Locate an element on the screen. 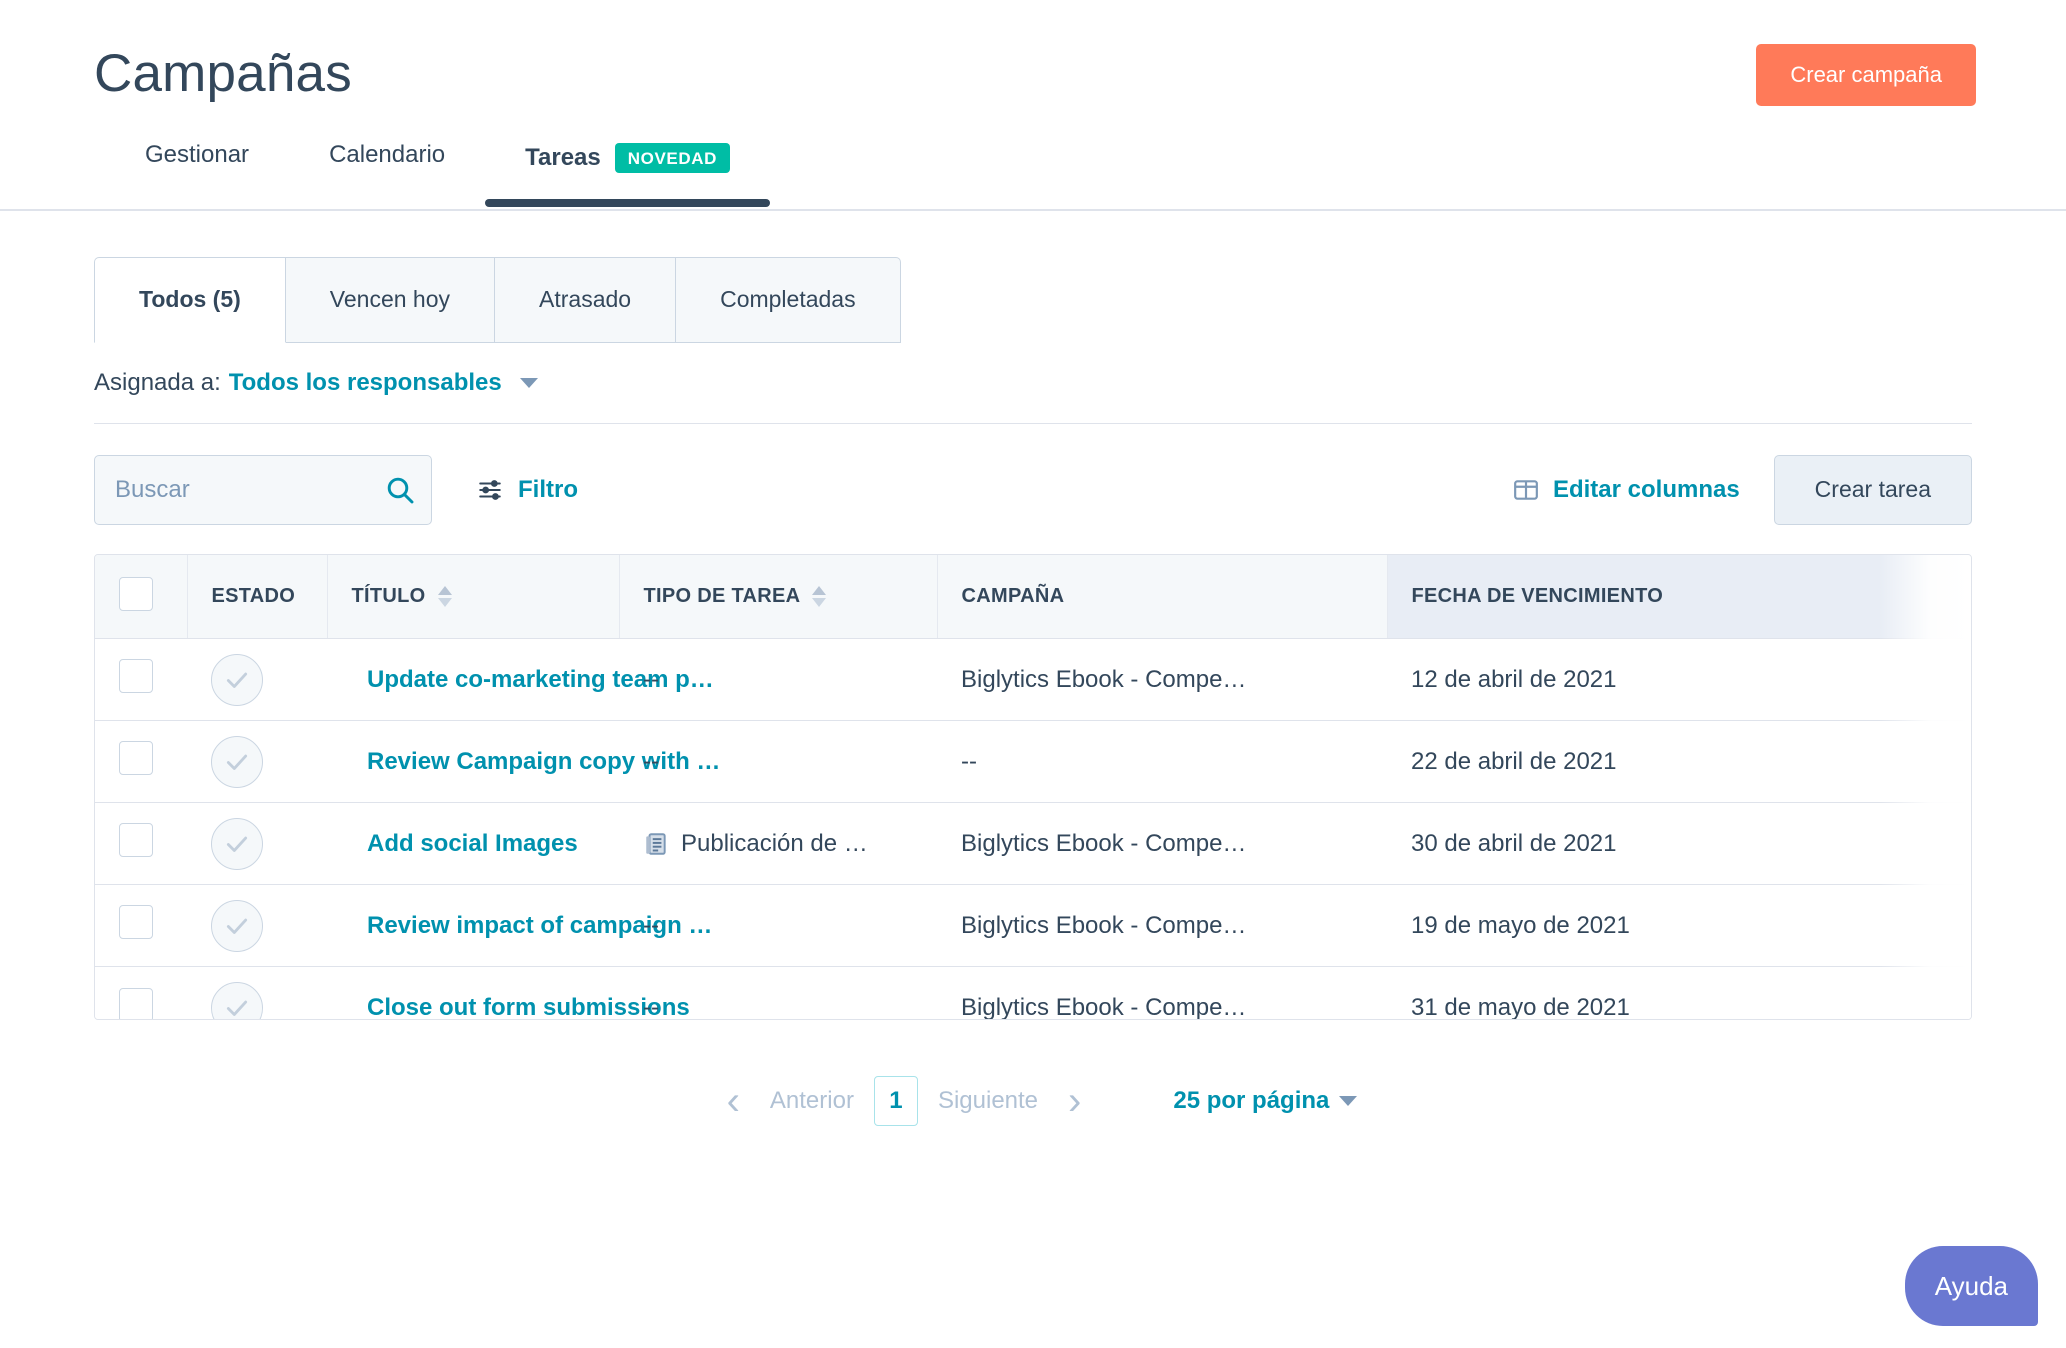  per-page-selector: 25 por página is located at coordinates (1265, 1100).